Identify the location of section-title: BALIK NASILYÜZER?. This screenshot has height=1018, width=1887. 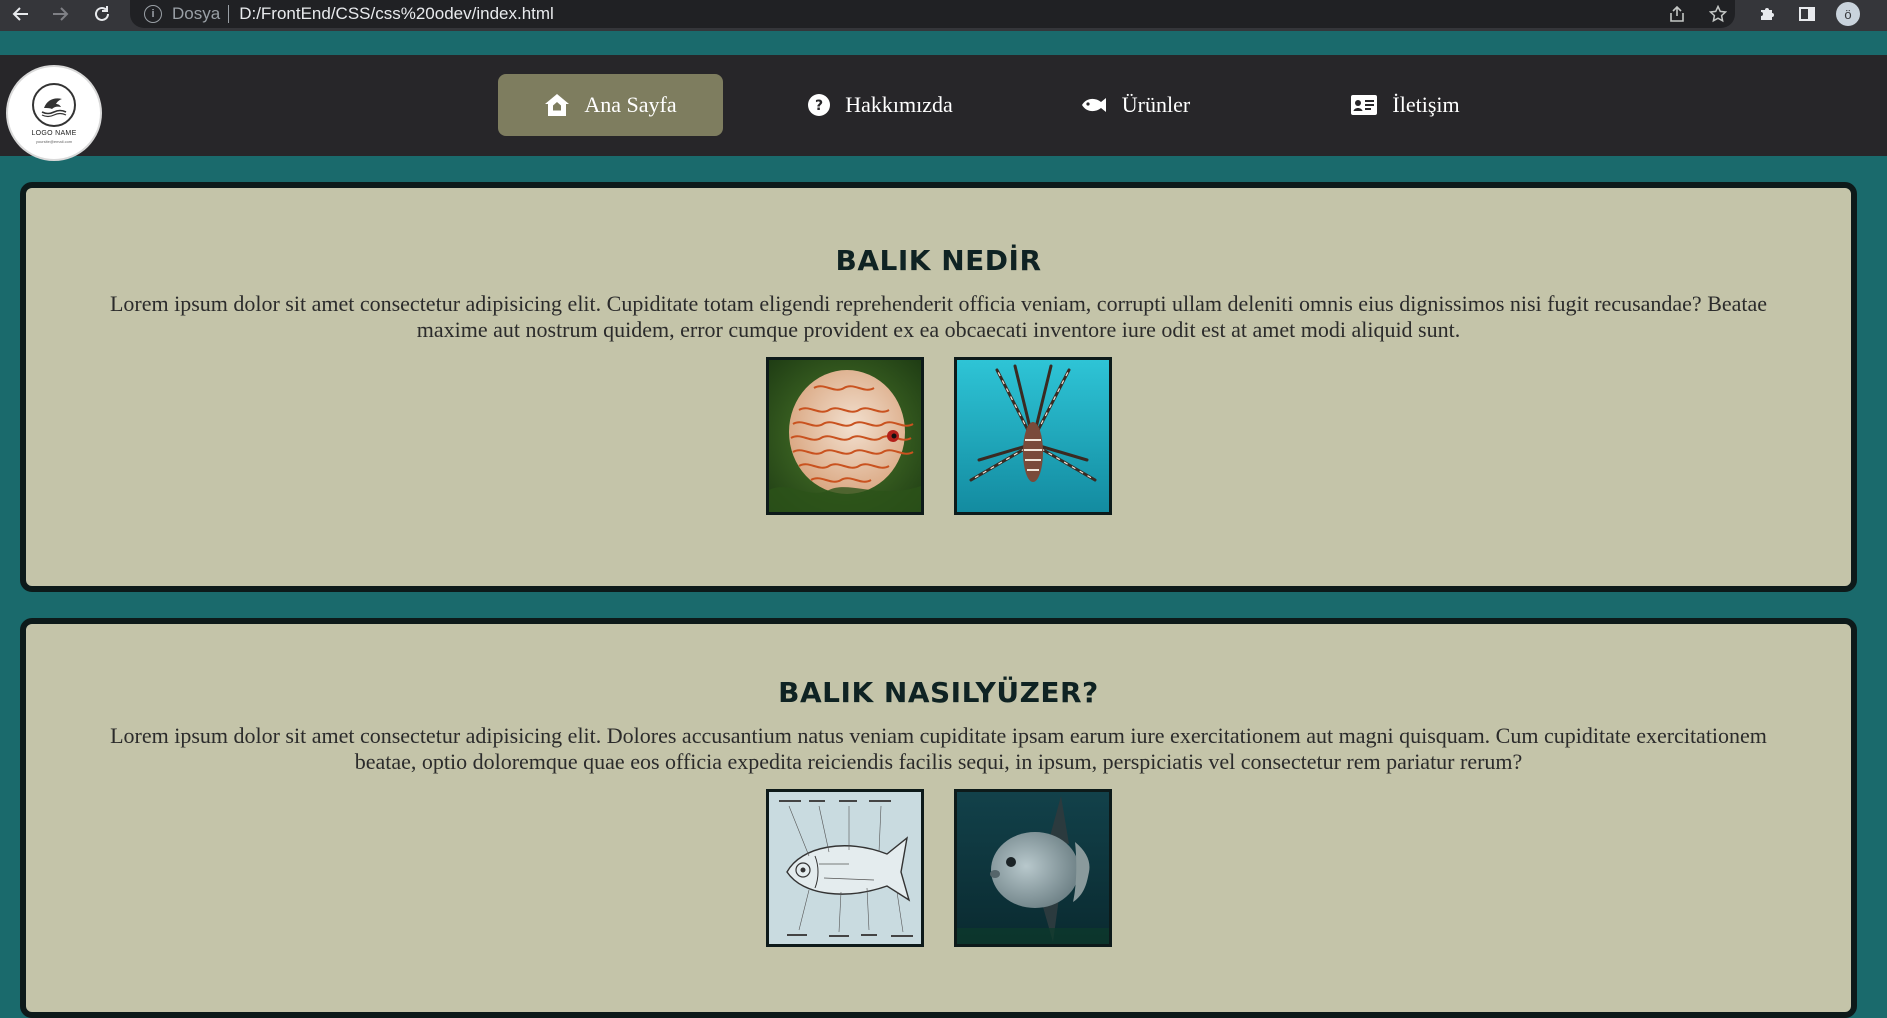
(938, 692).